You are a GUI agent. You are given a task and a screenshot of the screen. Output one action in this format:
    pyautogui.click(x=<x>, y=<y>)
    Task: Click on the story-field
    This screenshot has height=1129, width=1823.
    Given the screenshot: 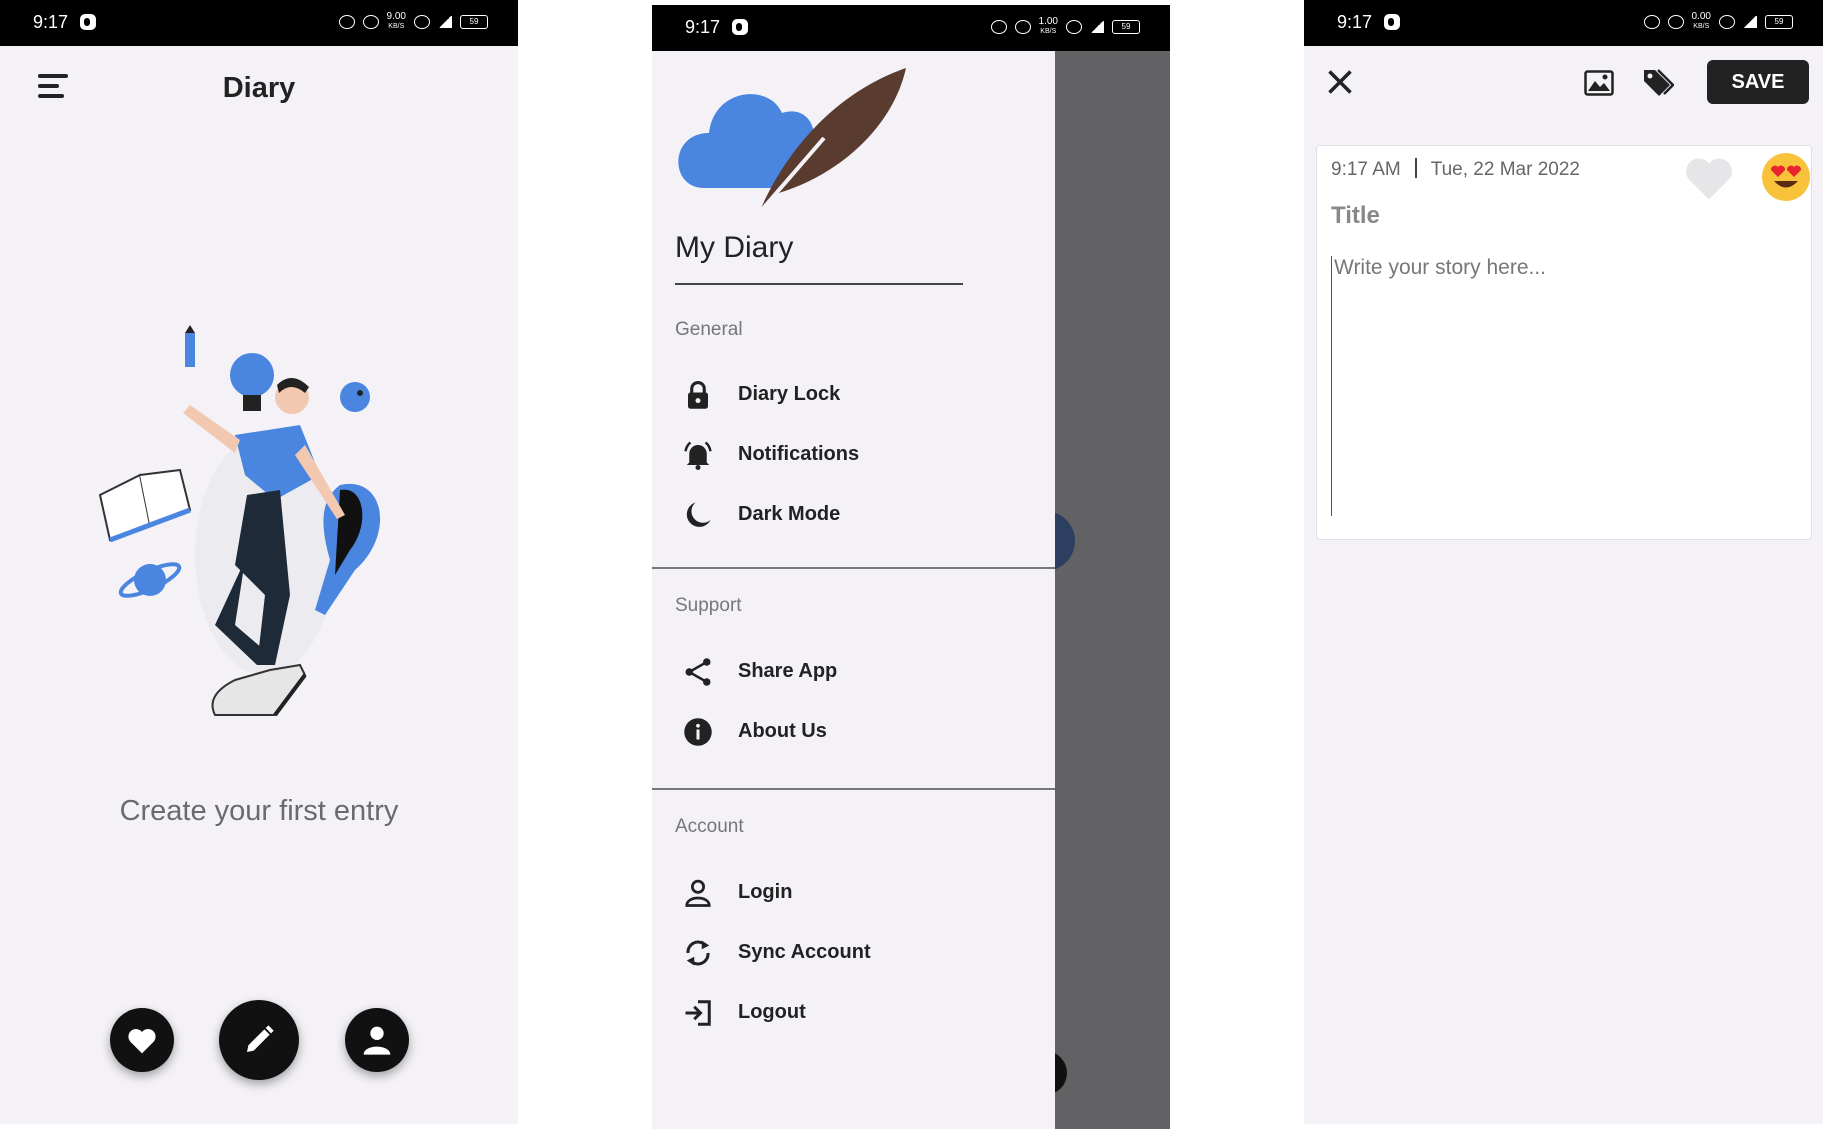 What is the action you would take?
    pyautogui.click(x=1561, y=386)
    